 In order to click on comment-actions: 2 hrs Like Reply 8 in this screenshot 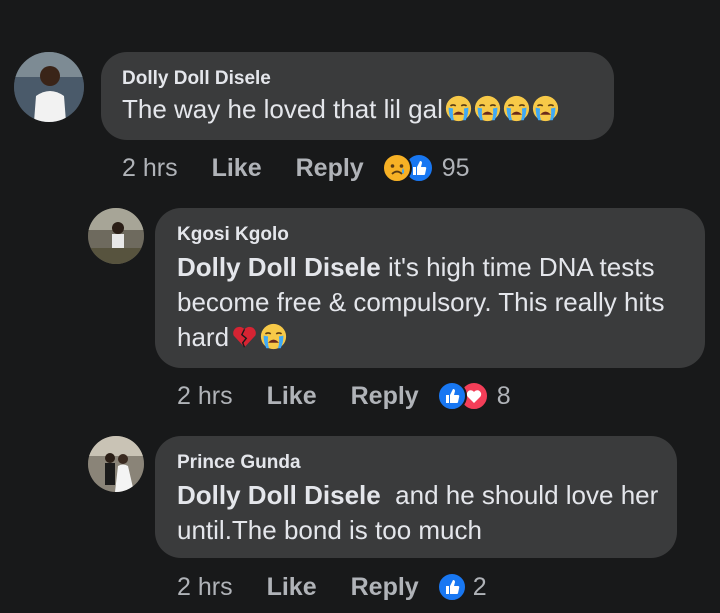, I will do `click(344, 396)`.